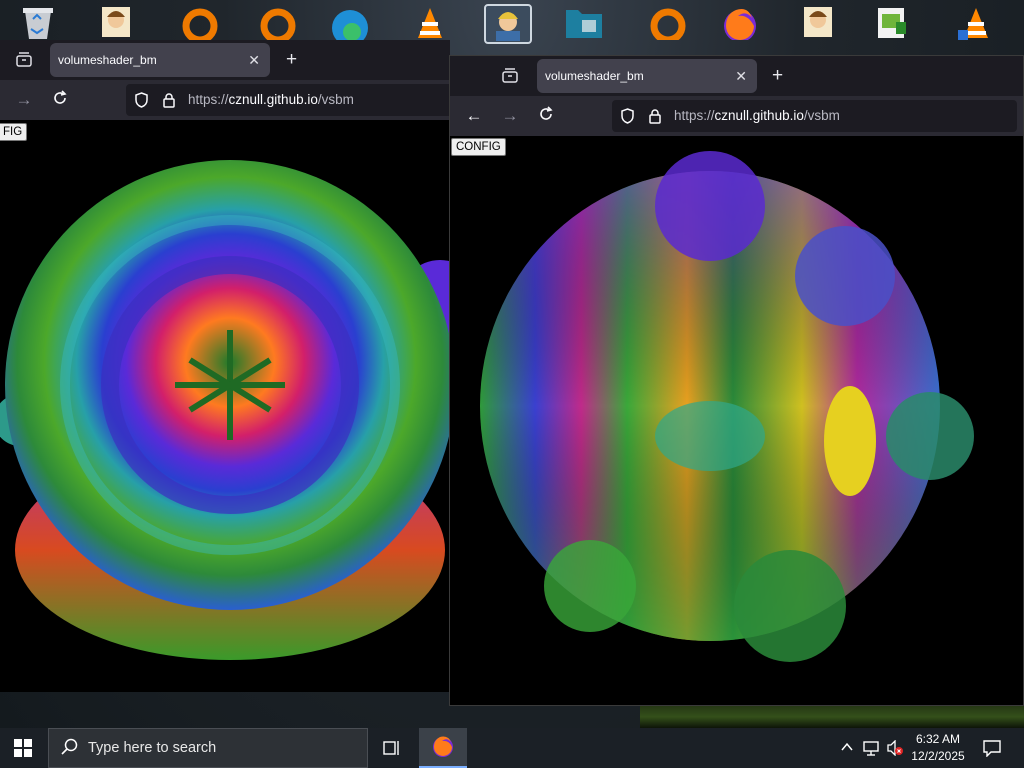 This screenshot has height=768, width=1024. I want to click on user-app-icon, so click(116, 22).